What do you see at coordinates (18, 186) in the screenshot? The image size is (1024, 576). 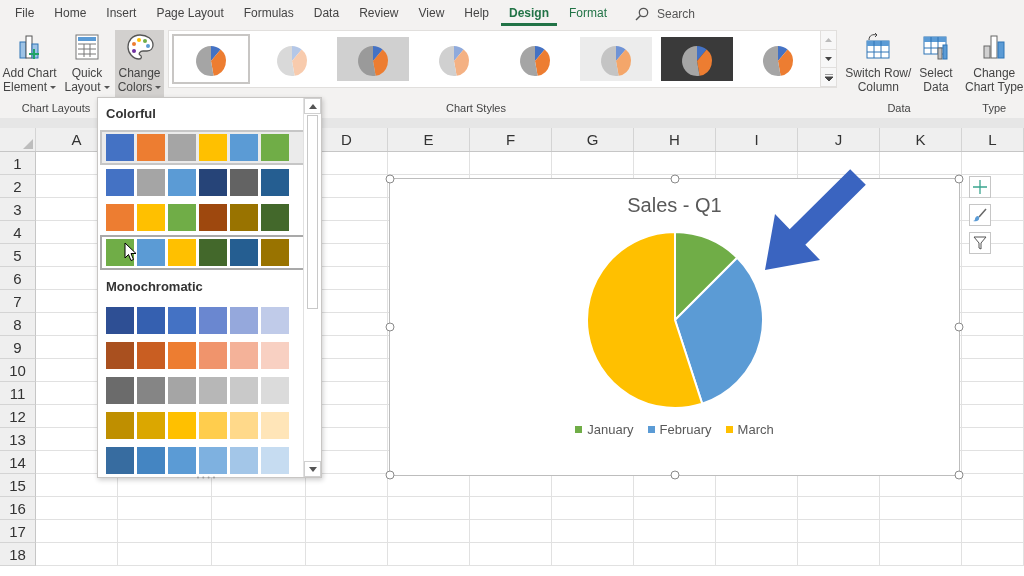 I see `row-header: 2` at bounding box center [18, 186].